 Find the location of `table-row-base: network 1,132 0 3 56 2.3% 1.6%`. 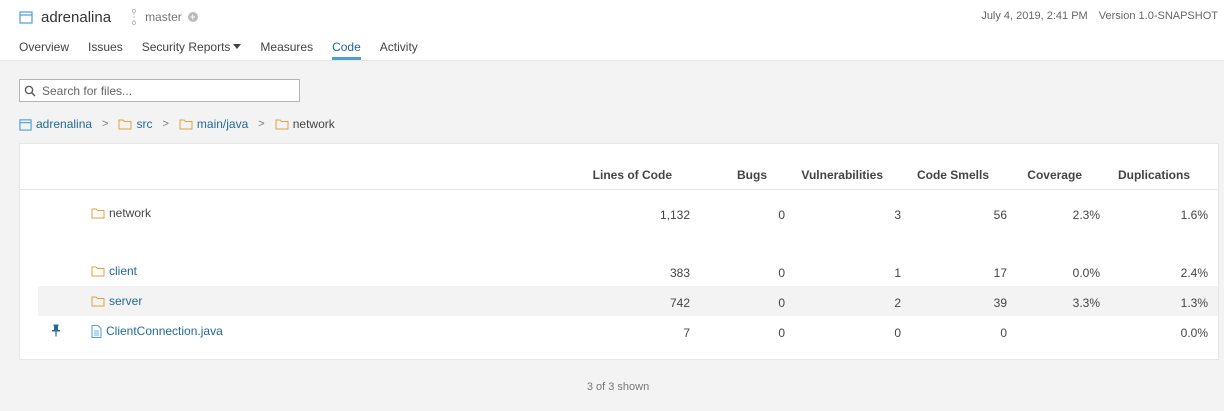

table-row-base: network 1,132 0 3 56 2.3% 1.6% is located at coordinates (628, 213).